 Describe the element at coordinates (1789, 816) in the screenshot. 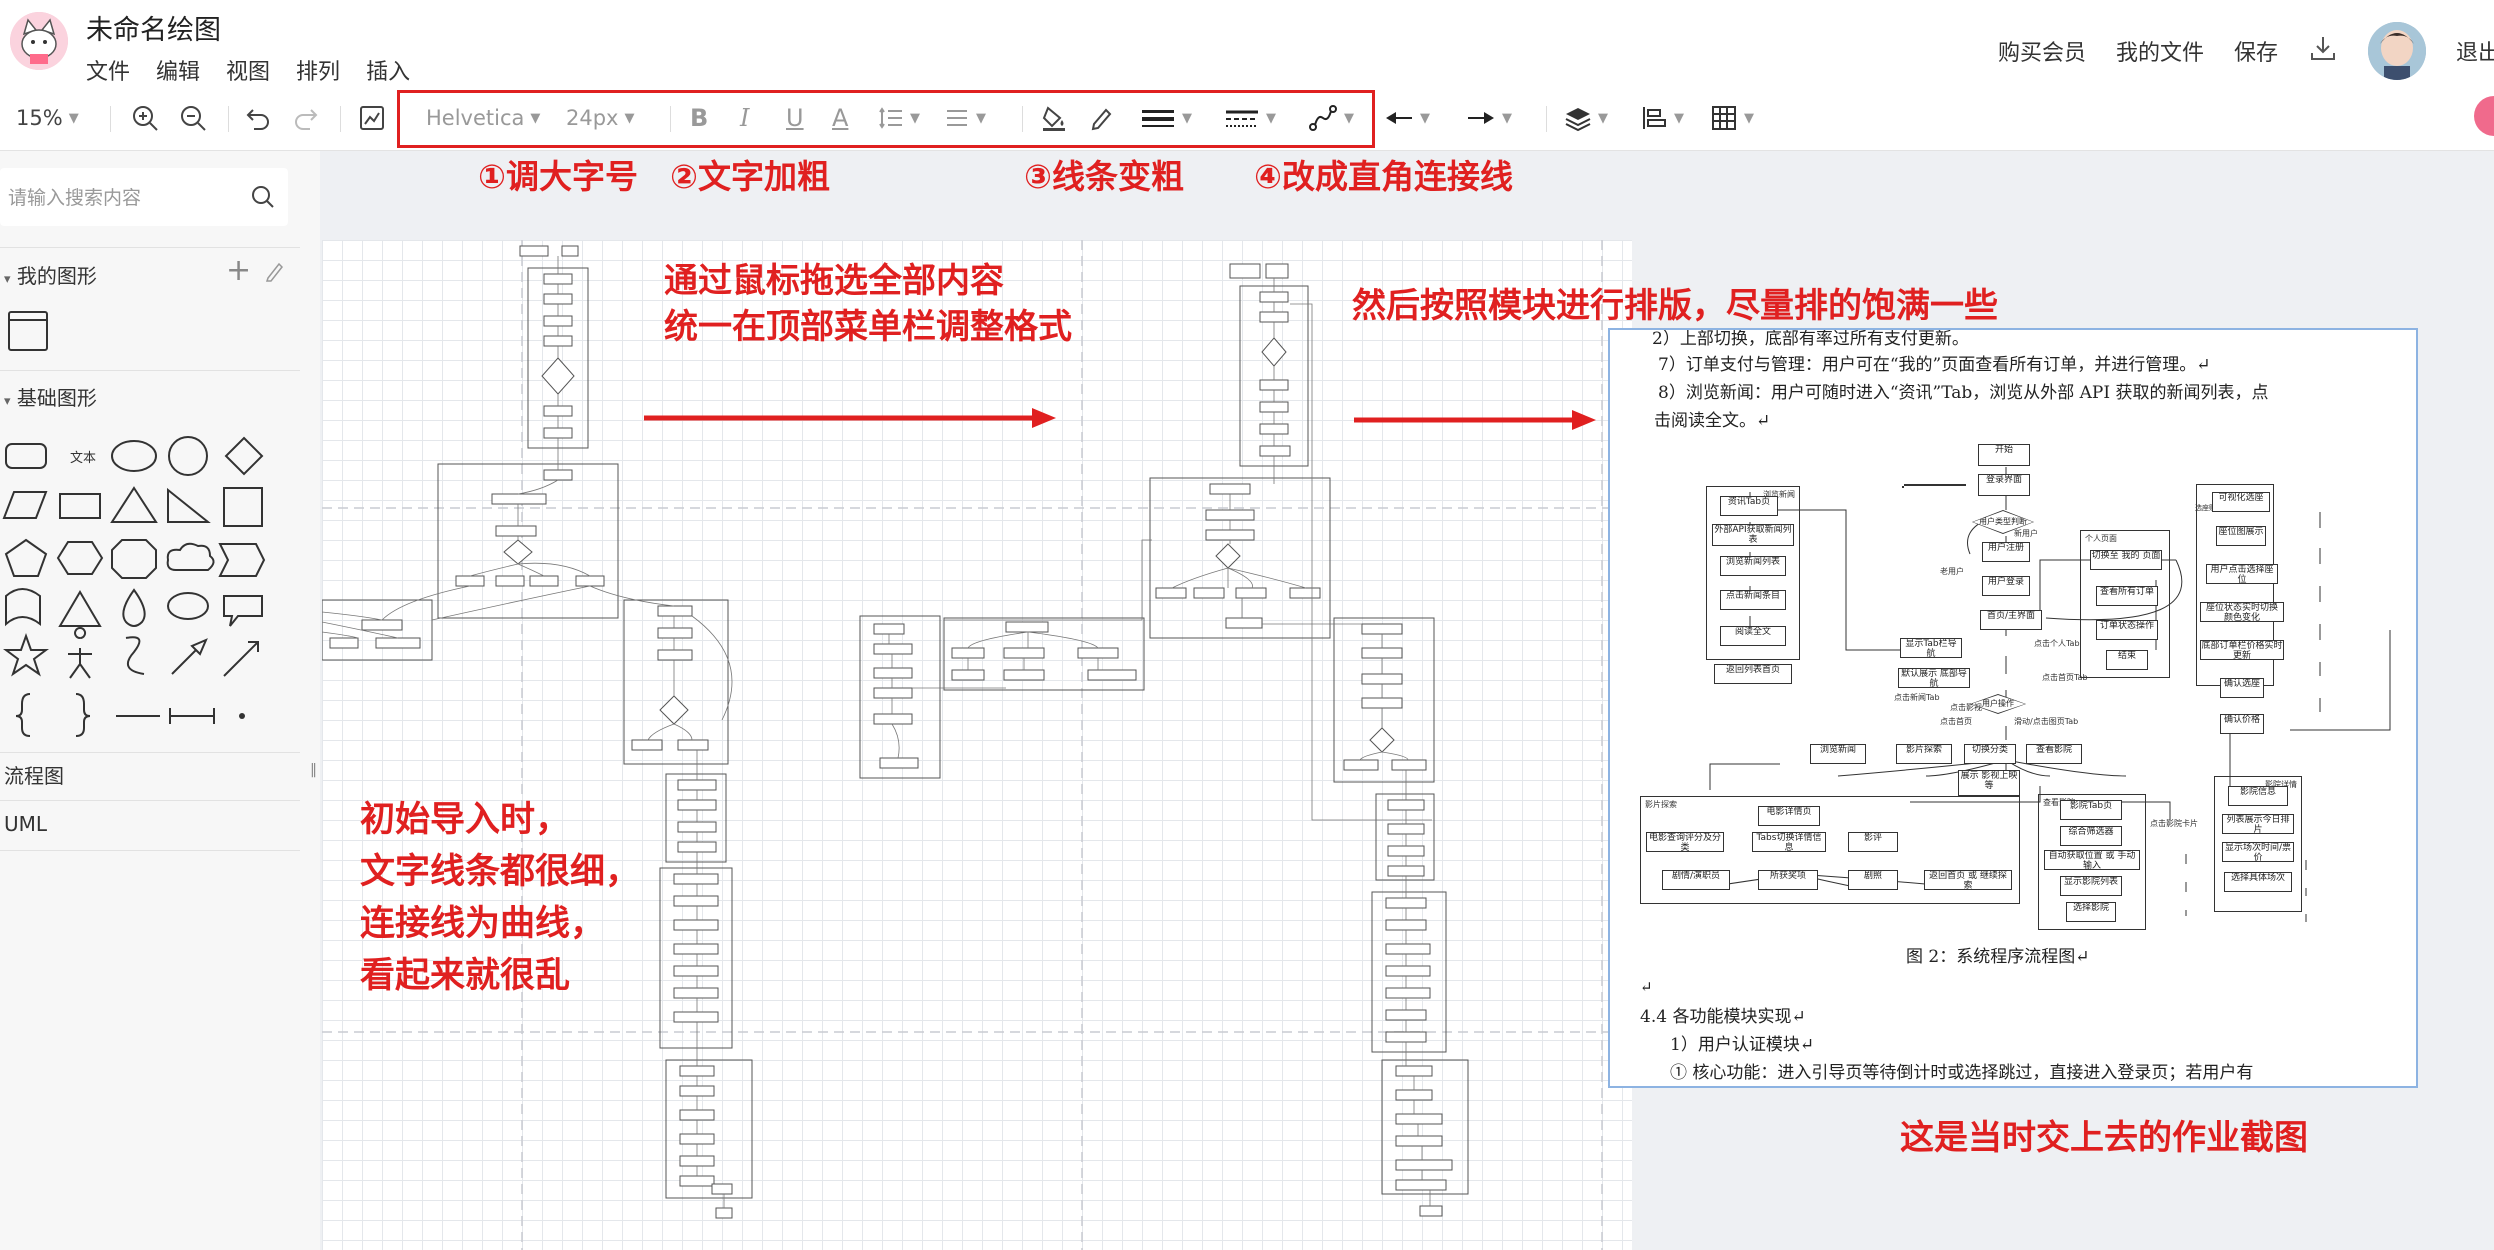

I see `flow-node: 电影详情页` at that location.